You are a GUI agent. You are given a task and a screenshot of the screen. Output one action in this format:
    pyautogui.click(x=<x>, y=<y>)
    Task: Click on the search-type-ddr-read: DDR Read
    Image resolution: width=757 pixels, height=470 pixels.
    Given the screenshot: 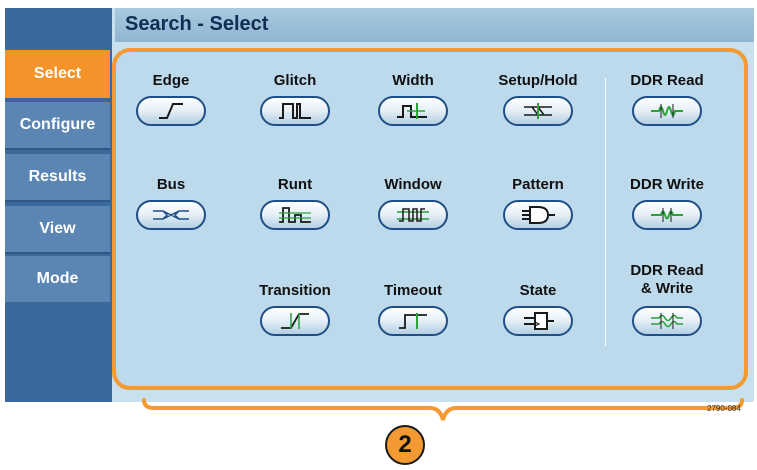 What is the action you would take?
    pyautogui.click(x=667, y=99)
    